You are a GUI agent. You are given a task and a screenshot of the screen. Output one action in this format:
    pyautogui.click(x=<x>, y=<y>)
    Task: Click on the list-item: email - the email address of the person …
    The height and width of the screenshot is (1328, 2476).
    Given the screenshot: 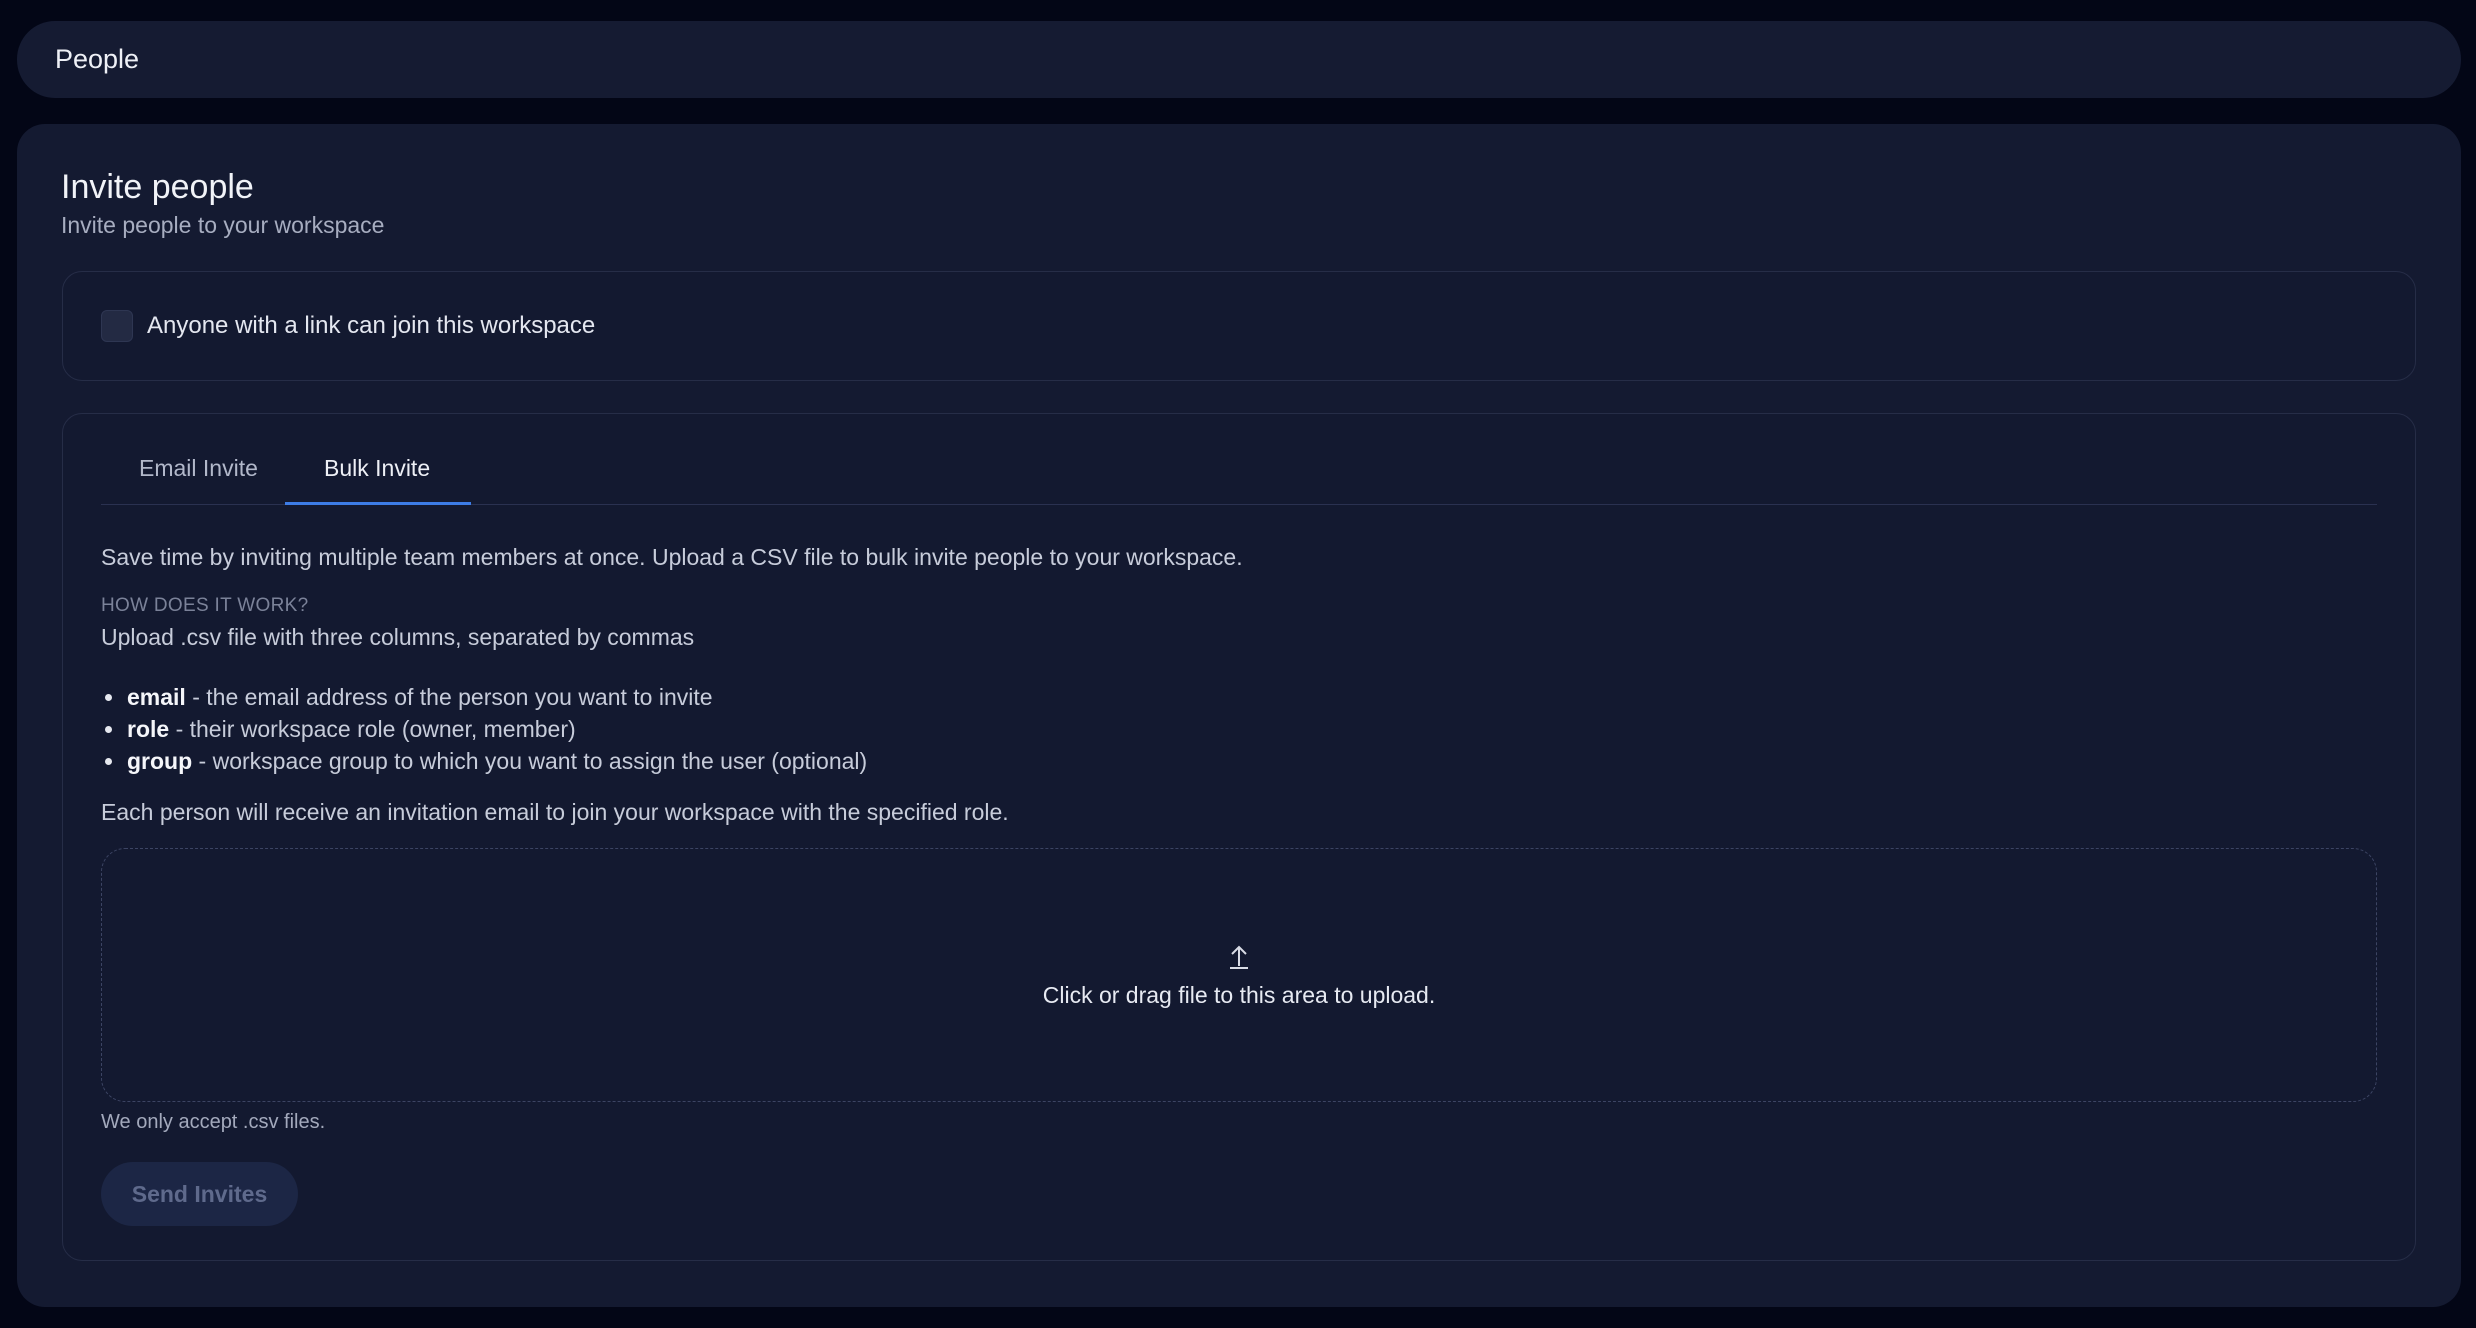 What is the action you would take?
    pyautogui.click(x=485, y=697)
    